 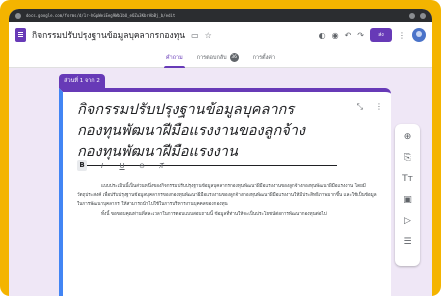 I want to click on floating-toolbar: ⊕ ⎘ Tт ▣ ▷ ☰, so click(x=407, y=195).